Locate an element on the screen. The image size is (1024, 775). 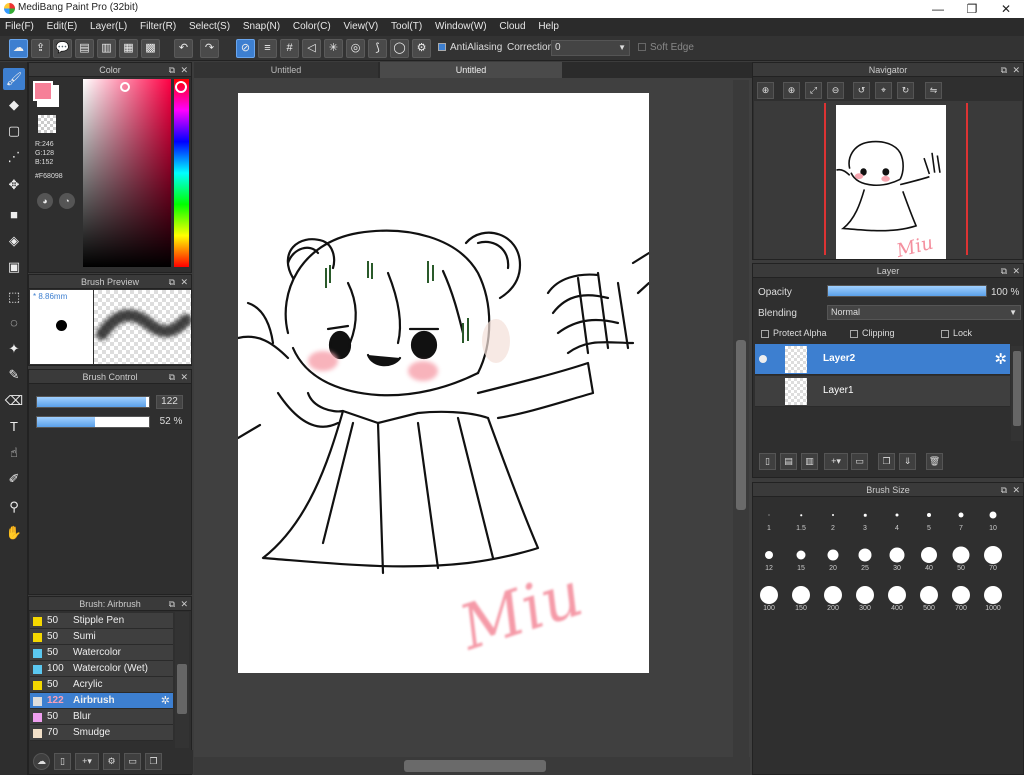
brush-size-option: 300 is located at coordinates (865, 599).